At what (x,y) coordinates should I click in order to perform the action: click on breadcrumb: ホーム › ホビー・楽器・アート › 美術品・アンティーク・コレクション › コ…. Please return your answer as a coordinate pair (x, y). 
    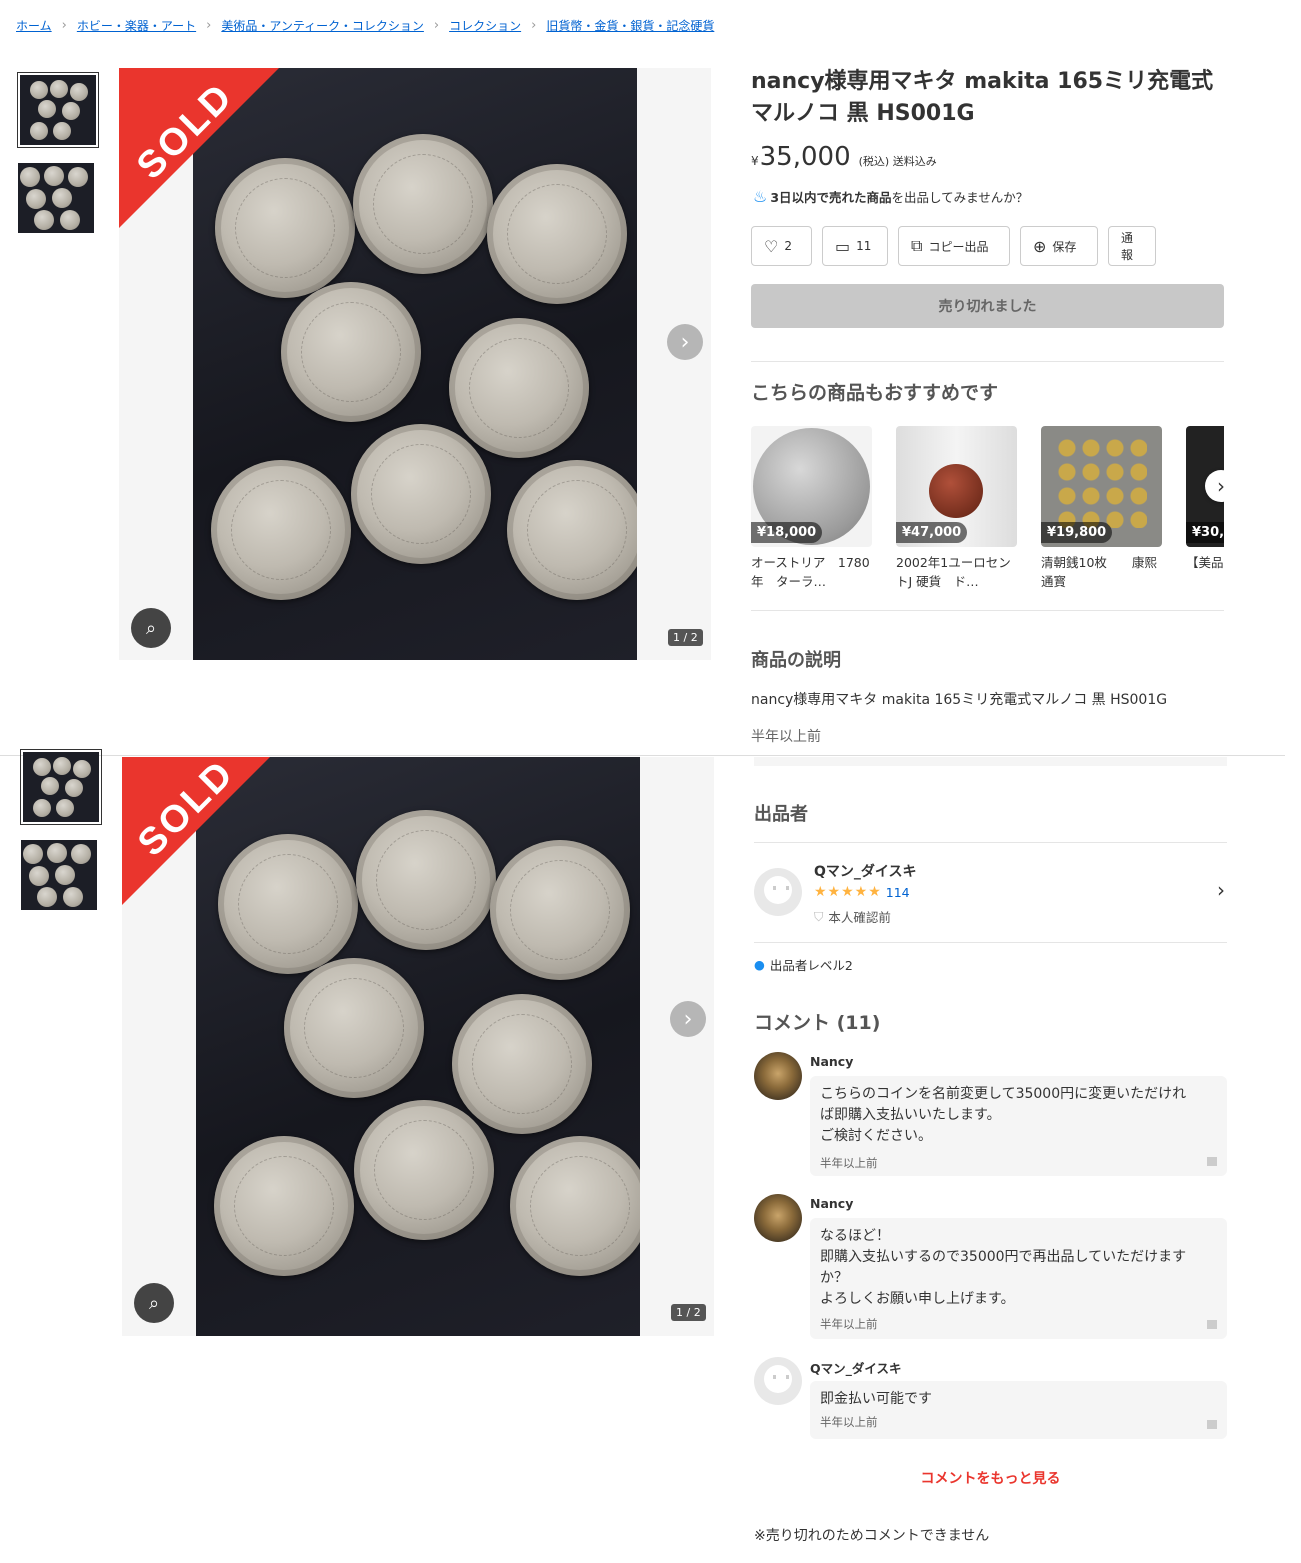
    Looking at the image, I should click on (365, 25).